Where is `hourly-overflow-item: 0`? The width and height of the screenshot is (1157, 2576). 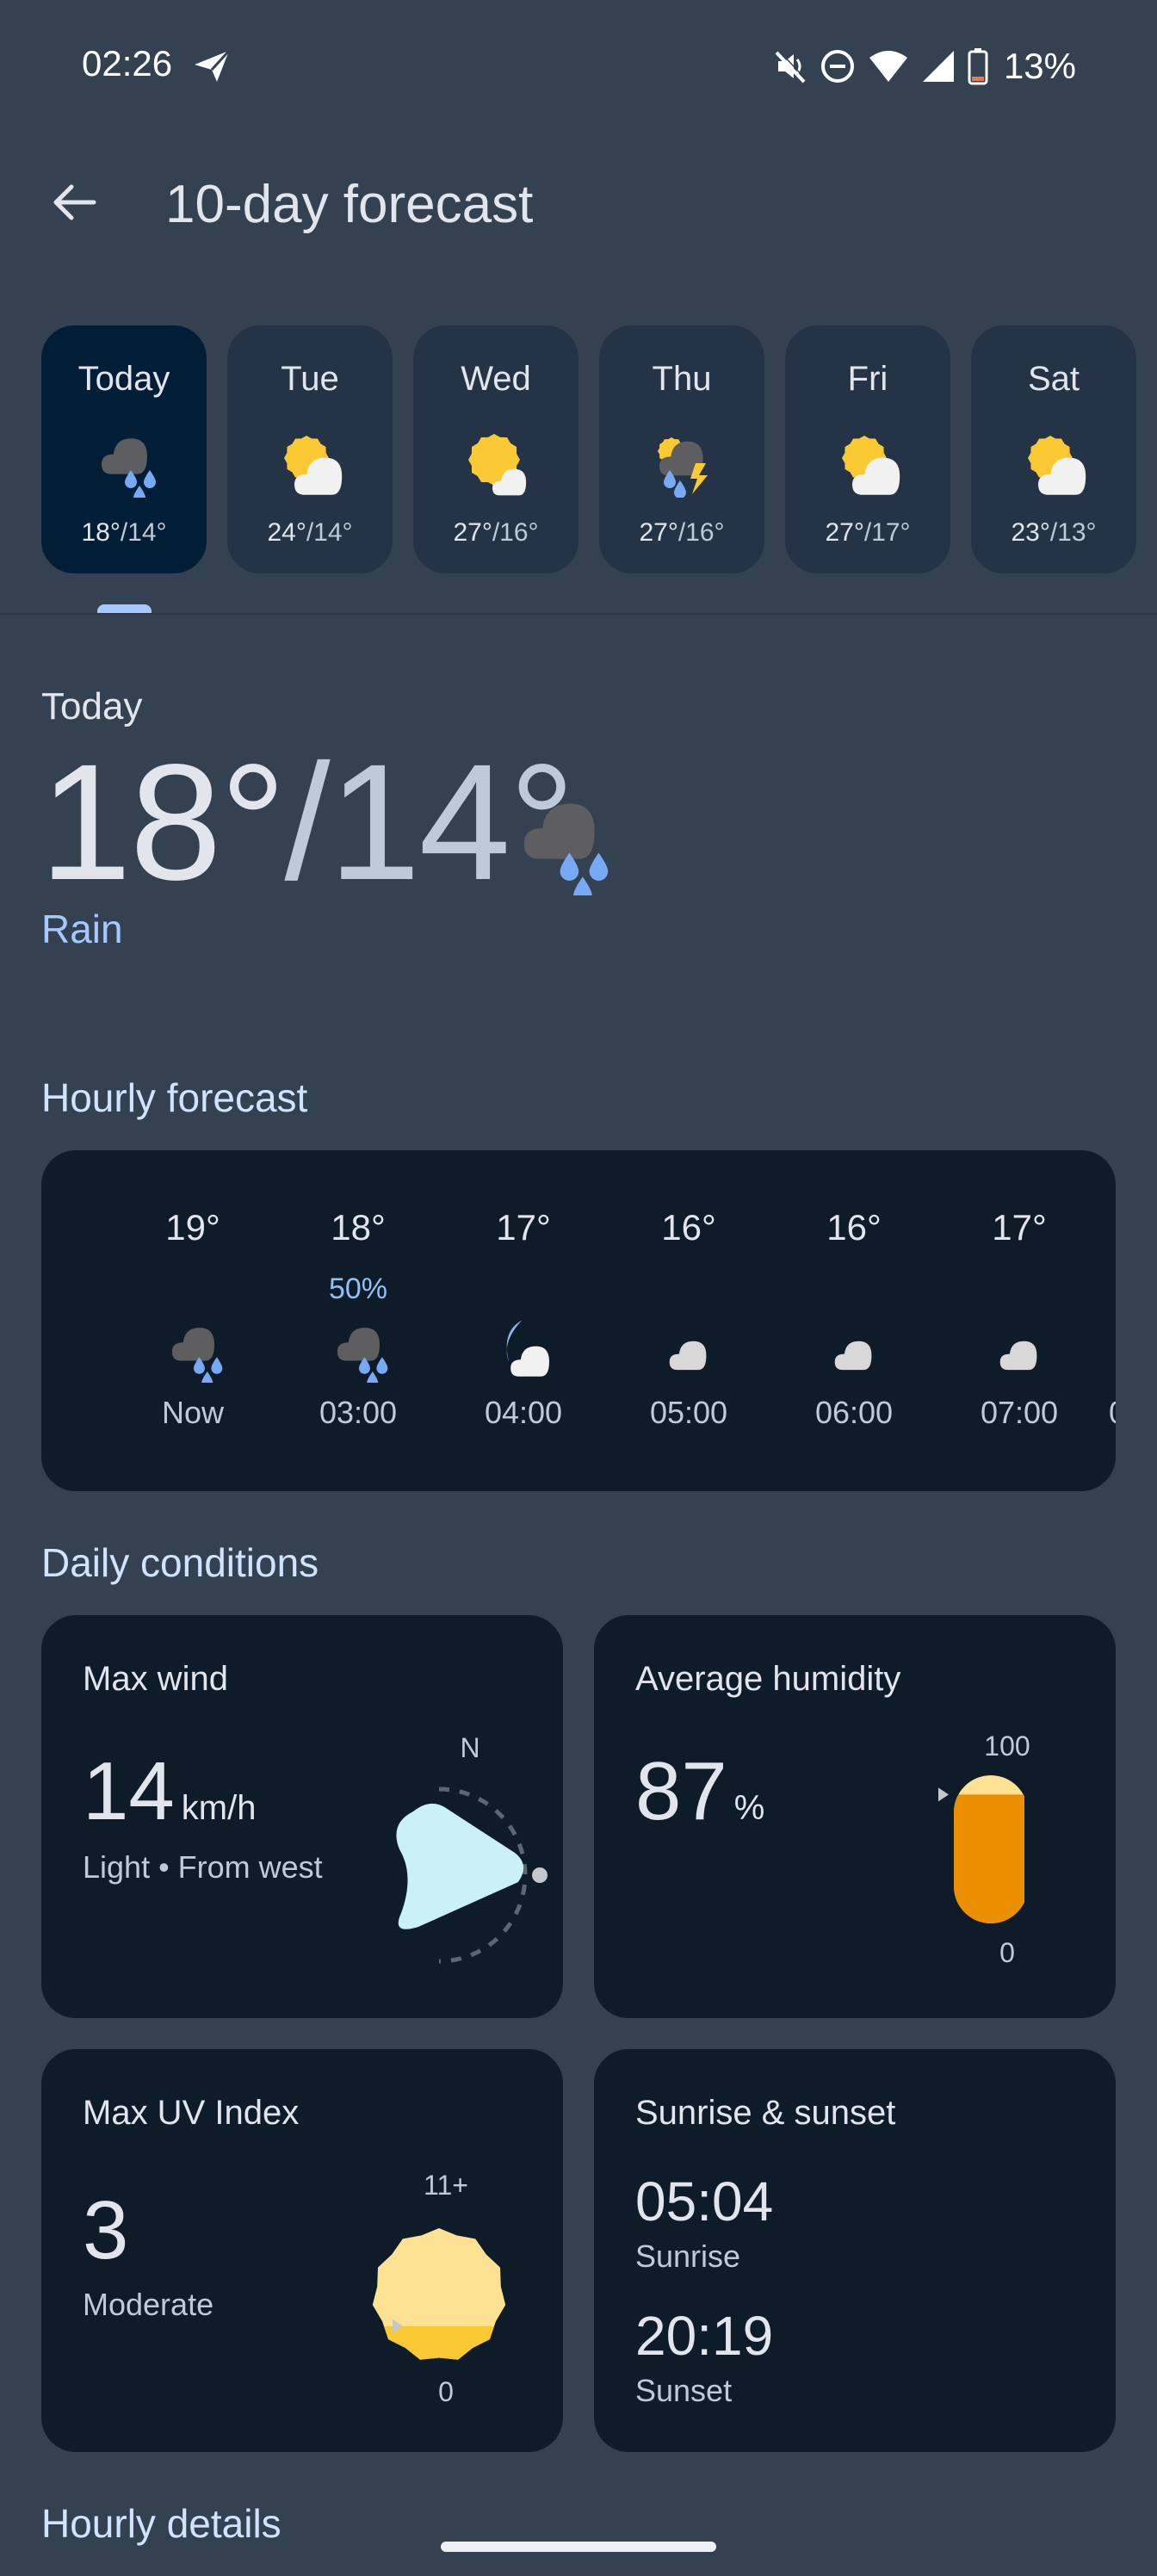
hourly-overflow-item: 0 is located at coordinates (1112, 1413).